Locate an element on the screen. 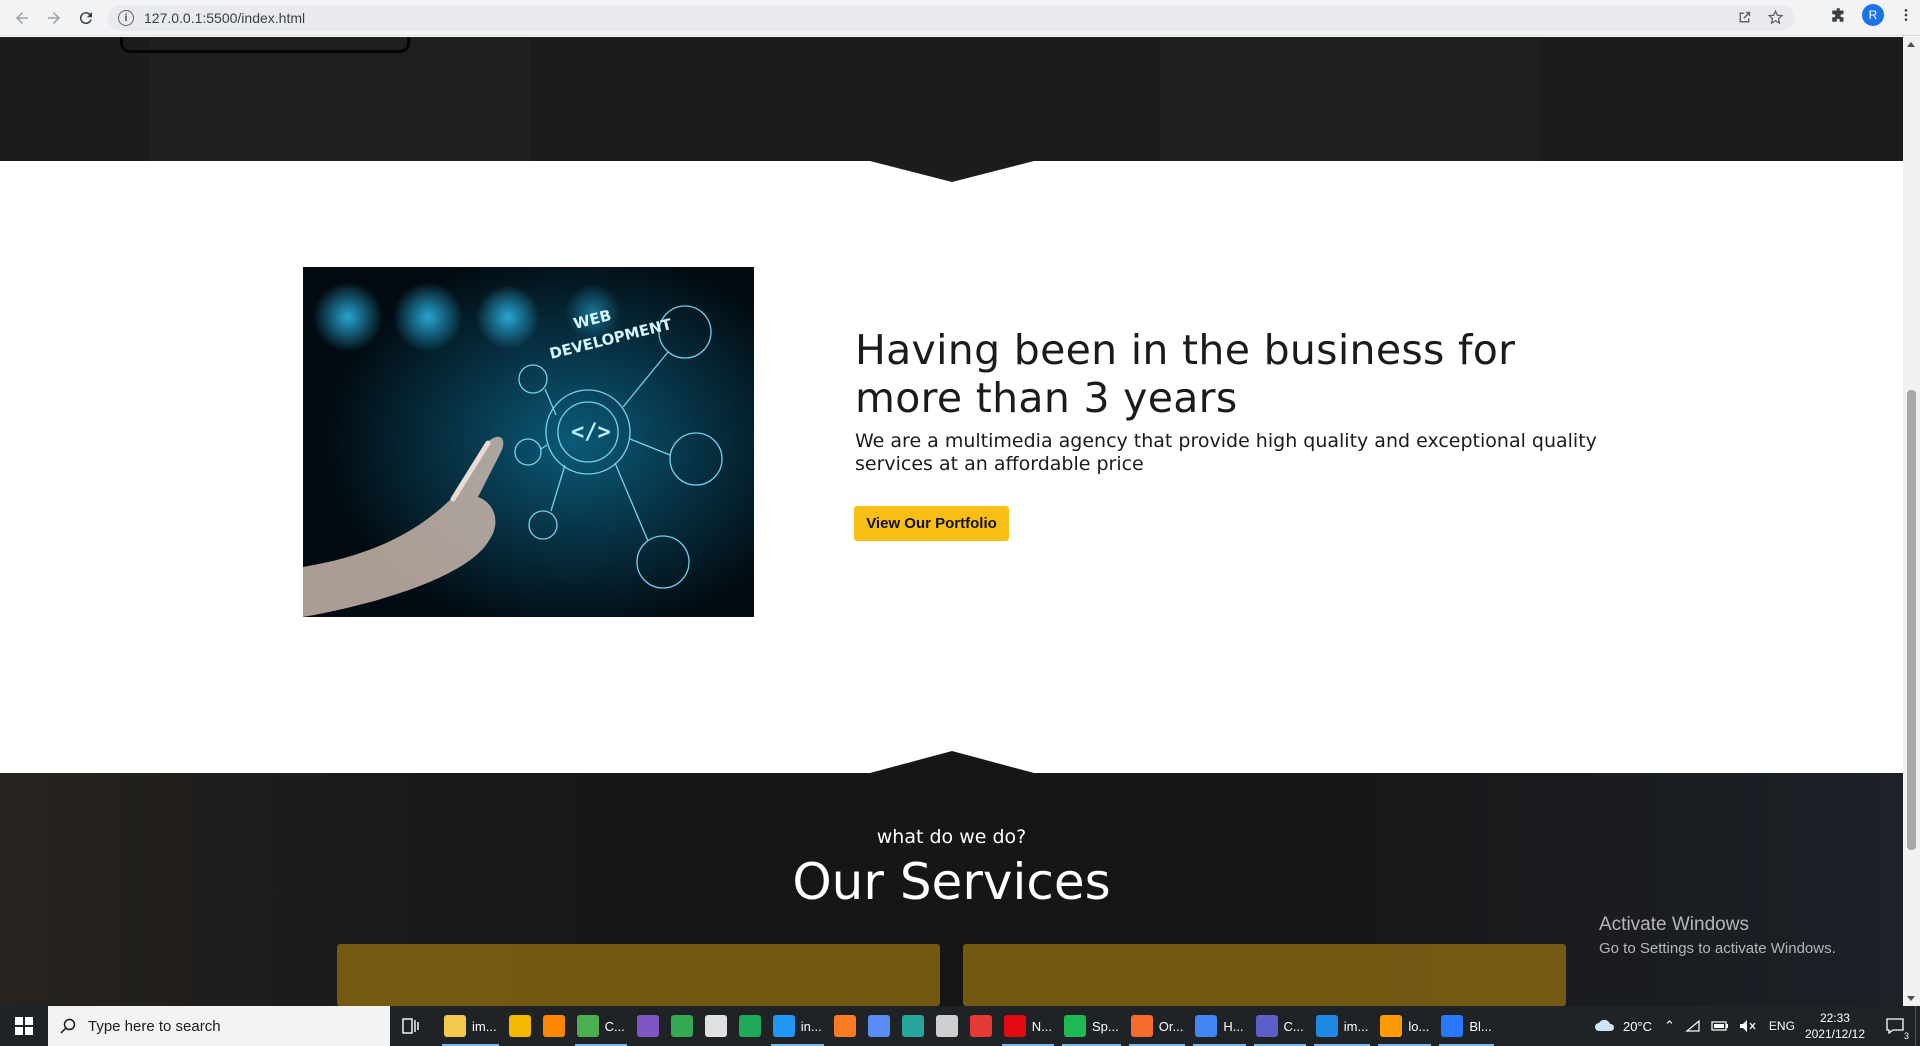 The height and width of the screenshot is (1046, 1920). forward-button is located at coordinates (54, 18).